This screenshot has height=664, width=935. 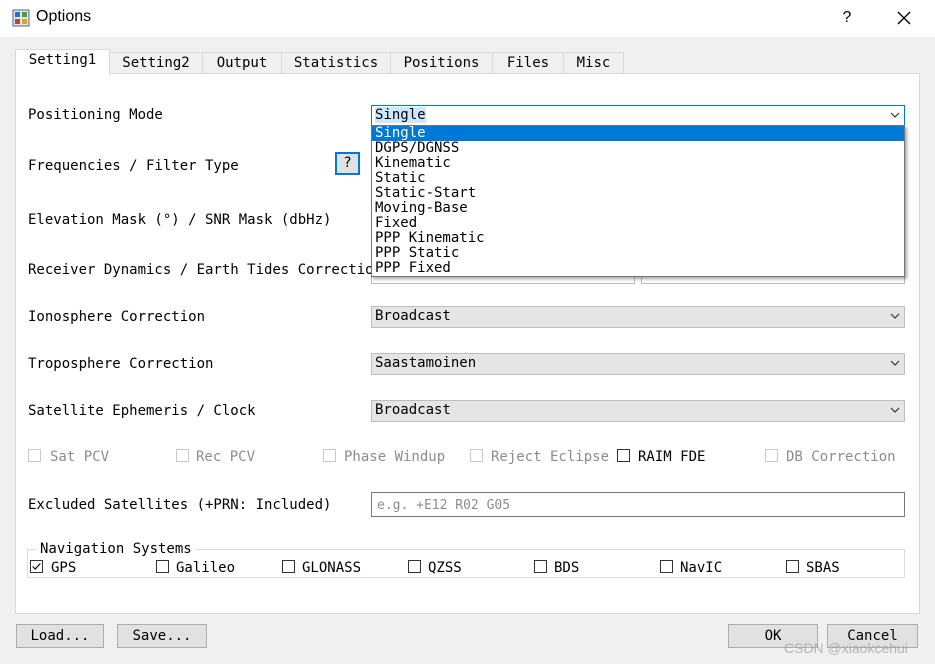 What do you see at coordinates (121, 364) in the screenshot?
I see `troposphere-label: Troposphere Correction` at bounding box center [121, 364].